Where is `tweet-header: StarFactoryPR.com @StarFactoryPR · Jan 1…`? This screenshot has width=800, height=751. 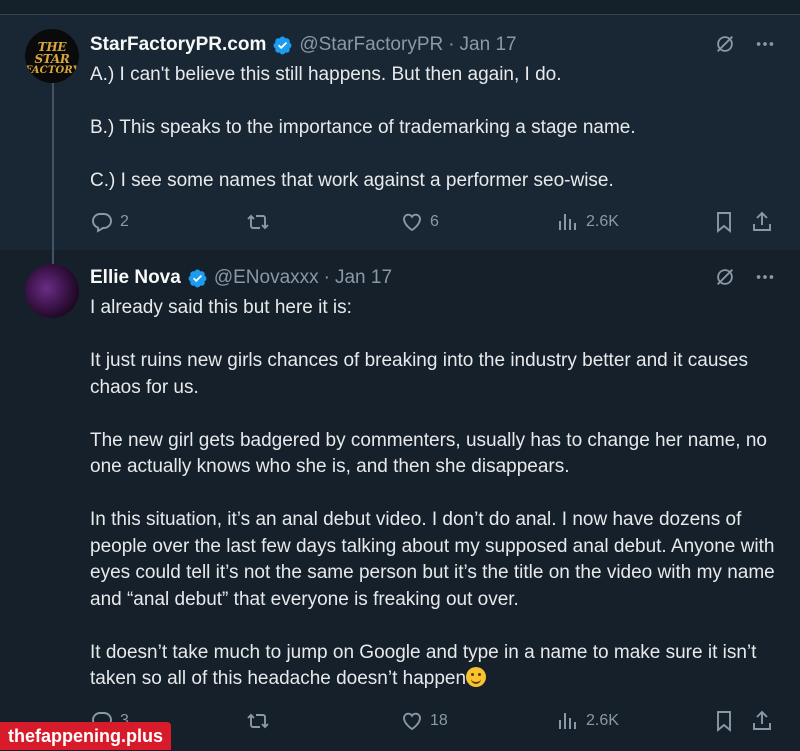
tweet-header: StarFactoryPR.com @StarFactoryPR · Jan 1… is located at coordinates (433, 45).